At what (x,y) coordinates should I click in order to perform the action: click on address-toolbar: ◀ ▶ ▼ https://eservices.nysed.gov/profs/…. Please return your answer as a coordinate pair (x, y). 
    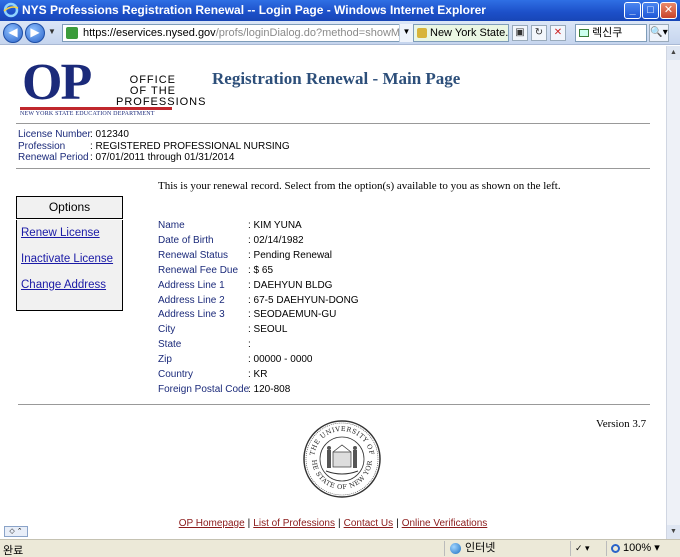
    Looking at the image, I should click on (340, 33).